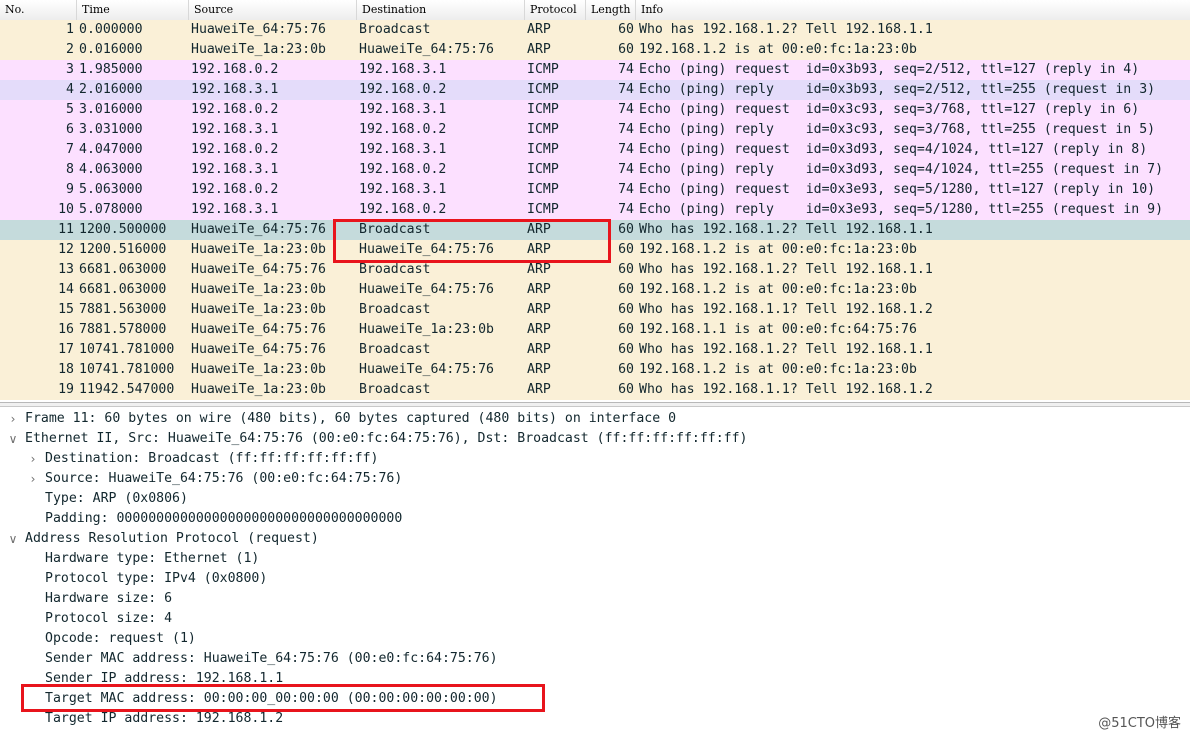  Describe the element at coordinates (235, 89) in the screenshot. I see `packet-source-cell: 192.168.3.1` at that location.